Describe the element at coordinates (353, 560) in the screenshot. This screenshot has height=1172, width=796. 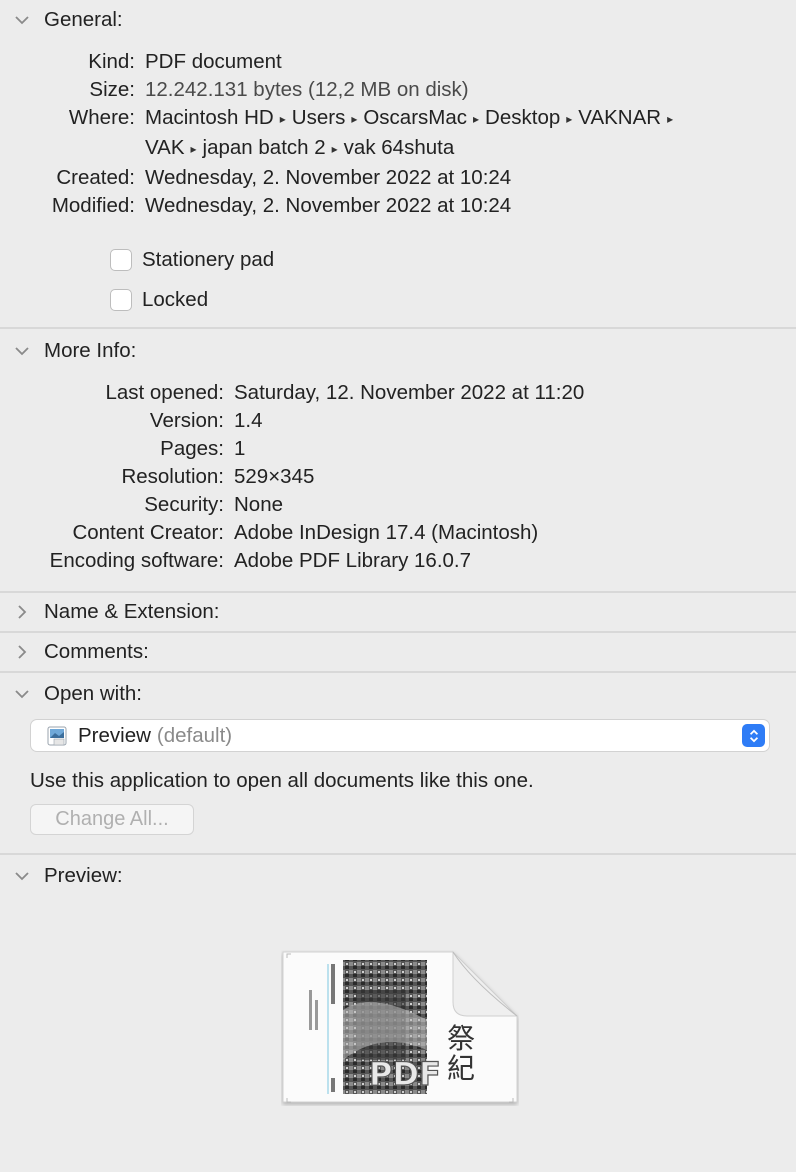
I see `encoding-software-value: Adobe PDF Library 16.0.7` at that location.